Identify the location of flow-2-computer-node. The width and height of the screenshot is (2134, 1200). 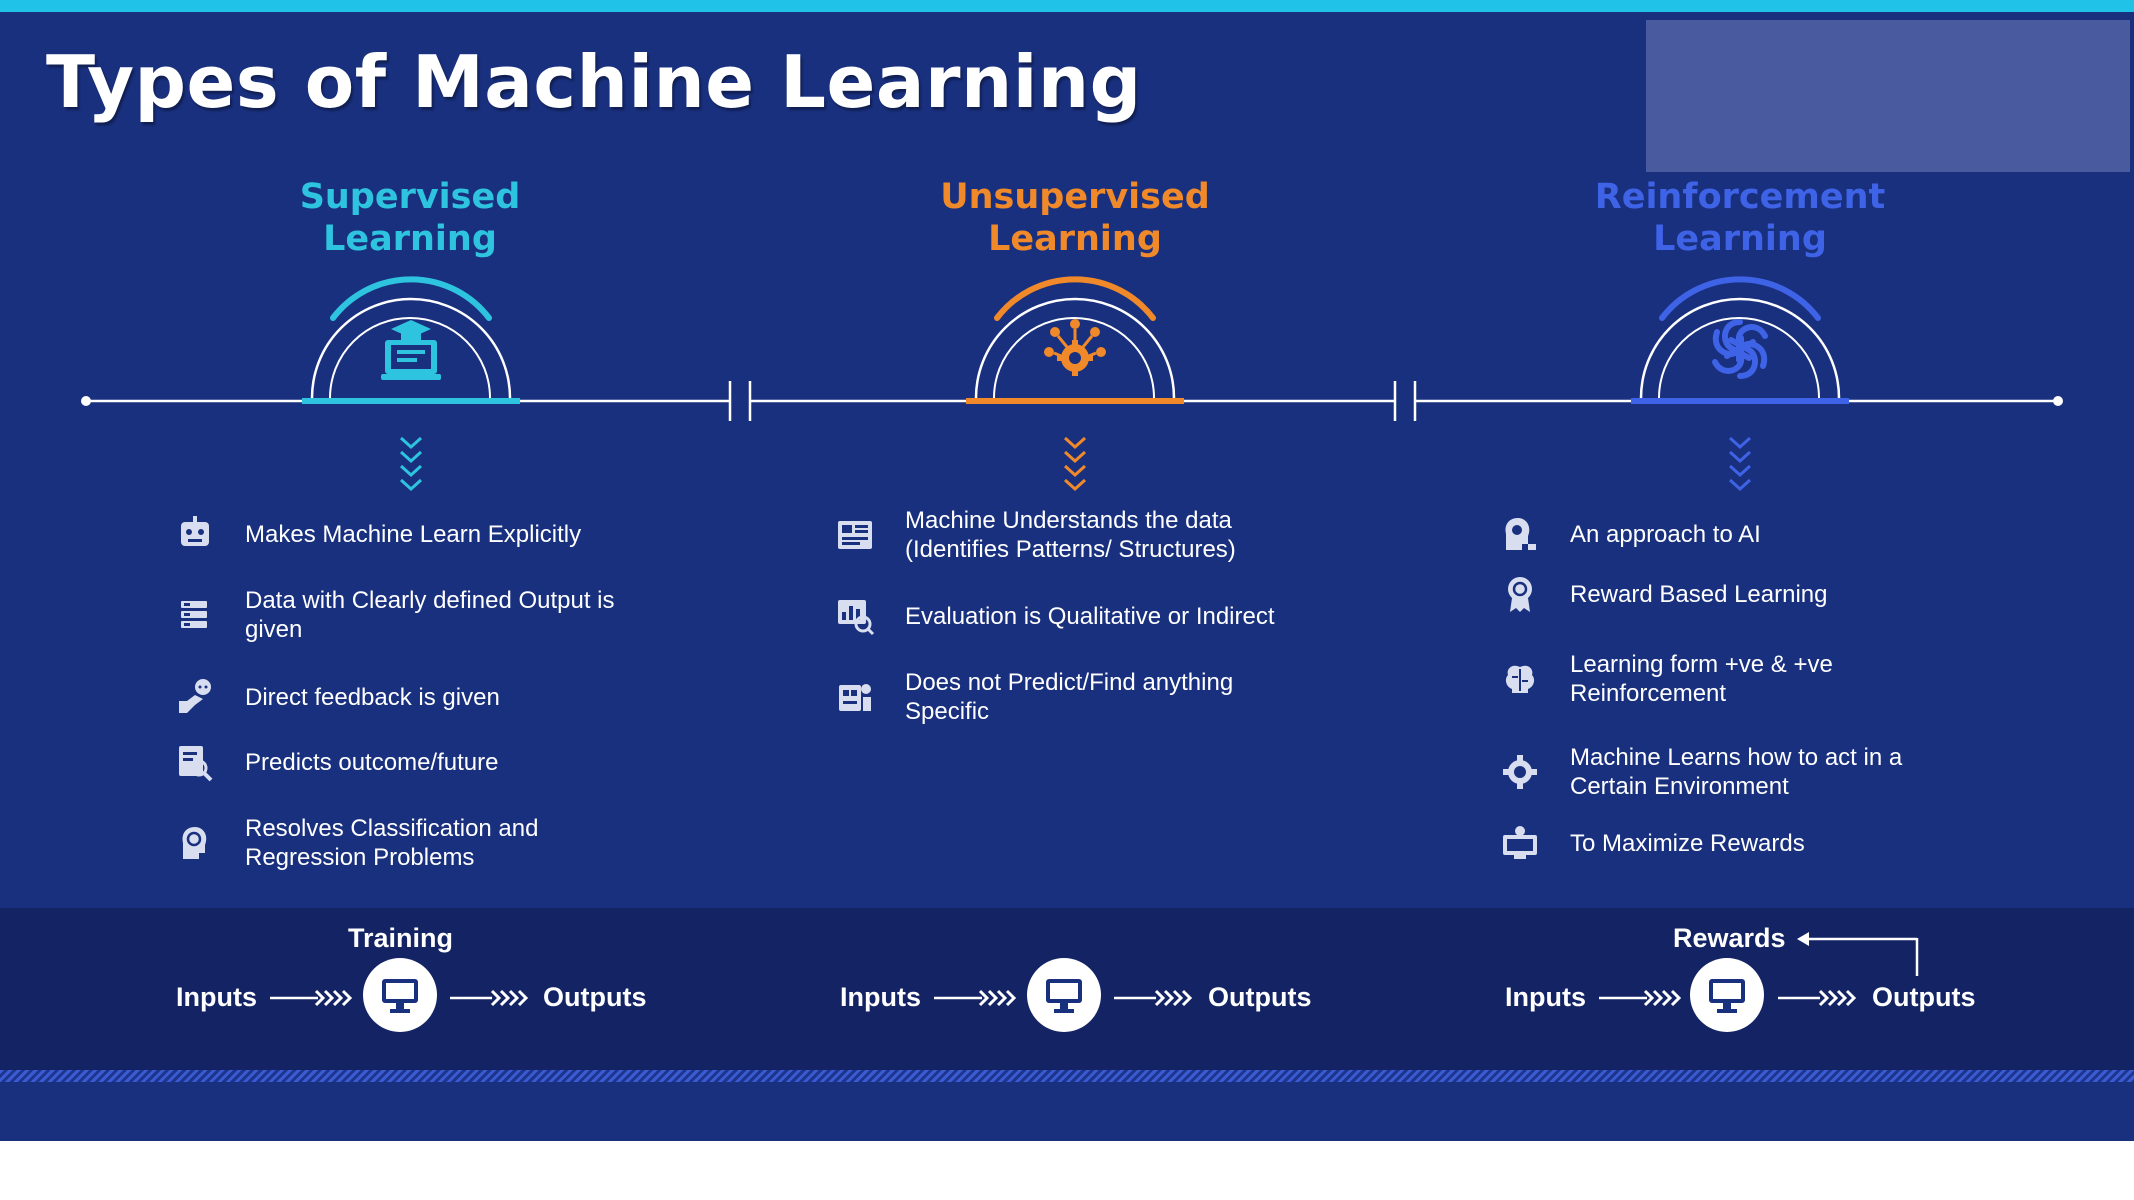
(1064, 995).